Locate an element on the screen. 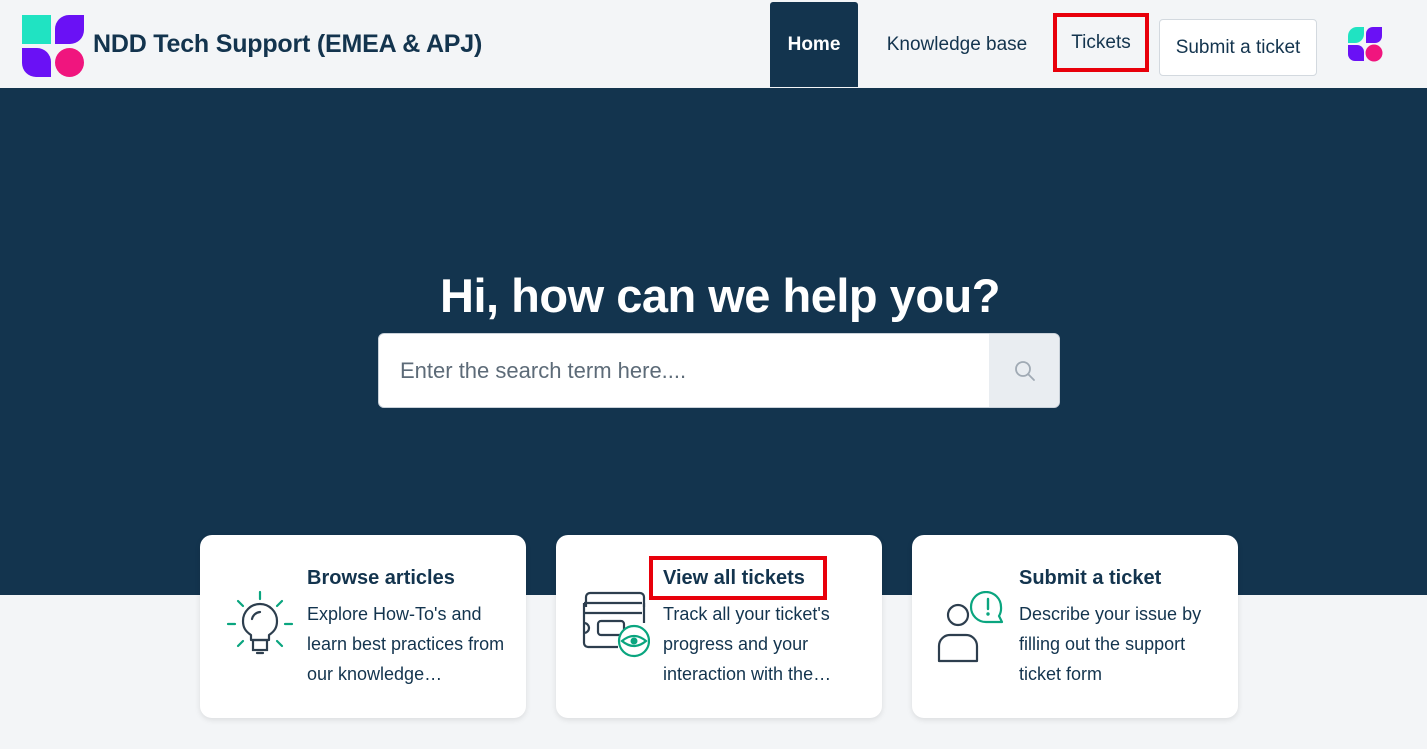 The image size is (1427, 749). ticket-eye-icon is located at coordinates (616, 624).